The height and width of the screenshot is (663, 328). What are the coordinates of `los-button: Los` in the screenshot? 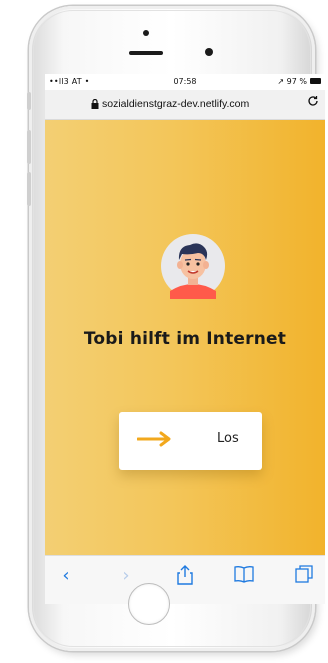 It's located at (190, 441).